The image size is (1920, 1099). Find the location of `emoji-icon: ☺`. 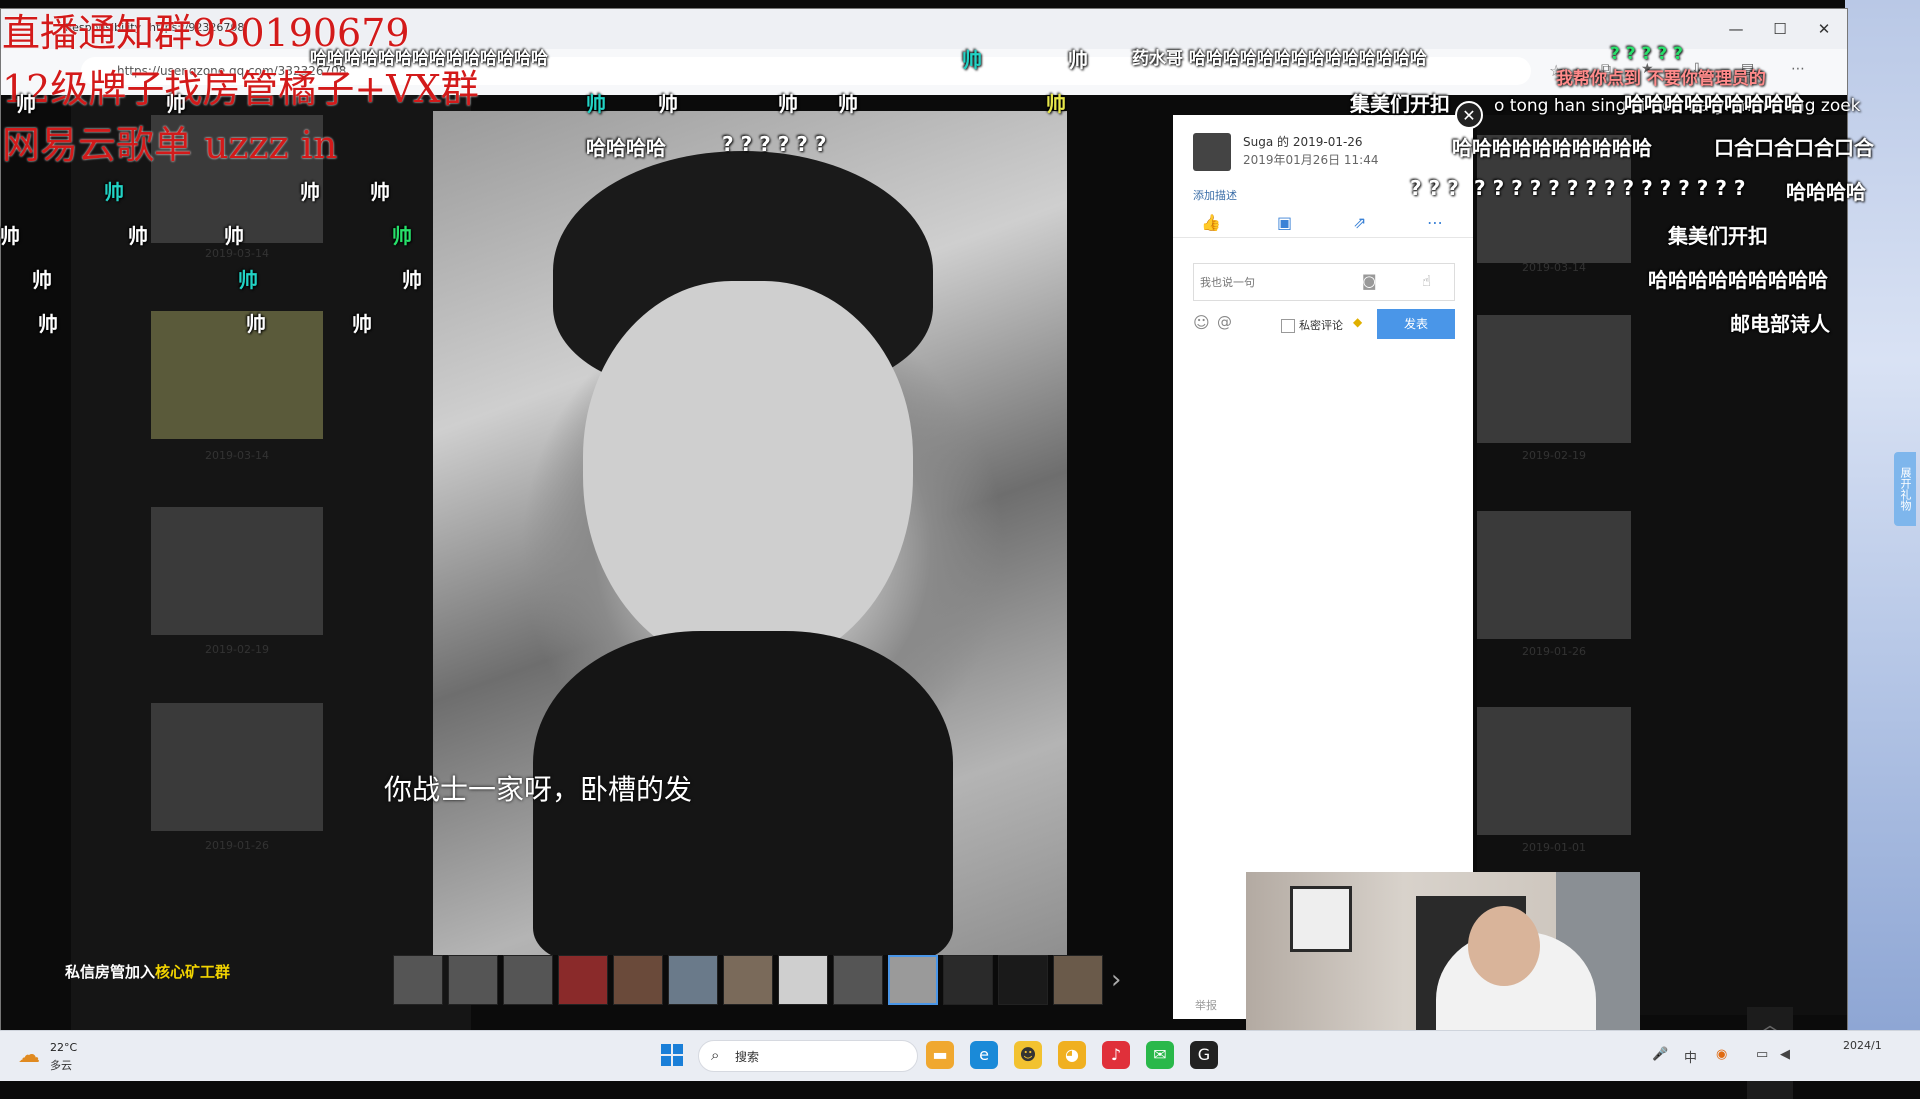

emoji-icon: ☺ is located at coordinates (1201, 322).